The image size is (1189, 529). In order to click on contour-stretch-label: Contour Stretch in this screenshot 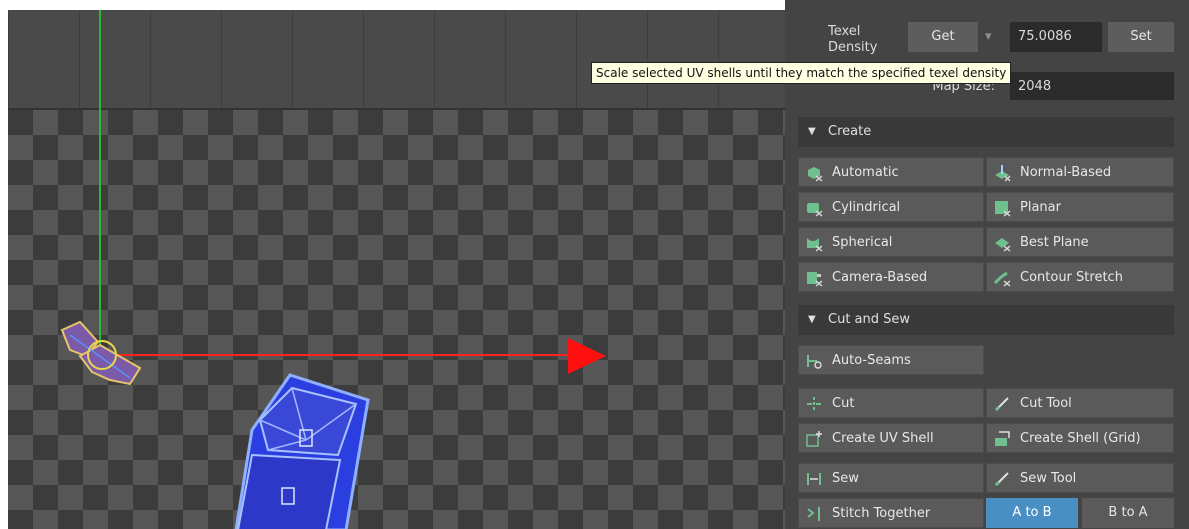, I will do `click(1071, 277)`.